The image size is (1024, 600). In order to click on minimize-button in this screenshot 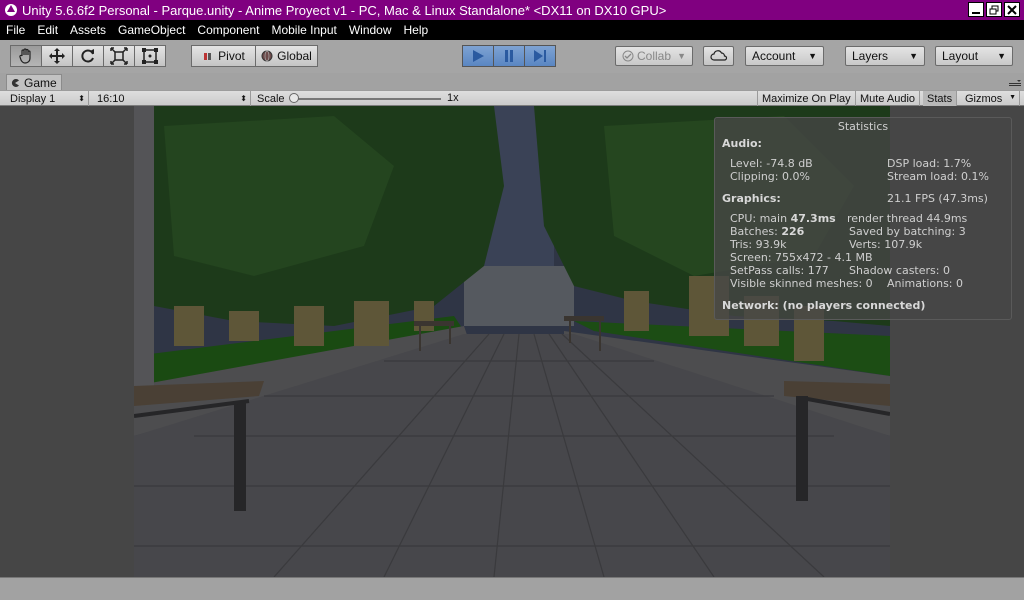, I will do `click(976, 9)`.